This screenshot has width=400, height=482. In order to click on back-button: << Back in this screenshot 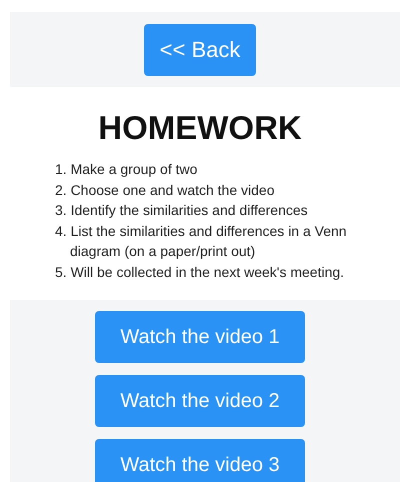, I will do `click(200, 50)`.